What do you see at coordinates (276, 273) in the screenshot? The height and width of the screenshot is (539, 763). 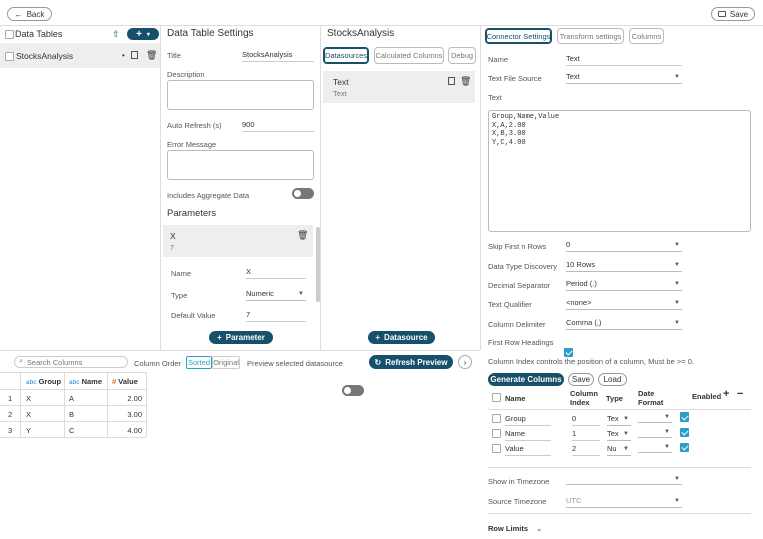 I see `param-name-input: X` at bounding box center [276, 273].